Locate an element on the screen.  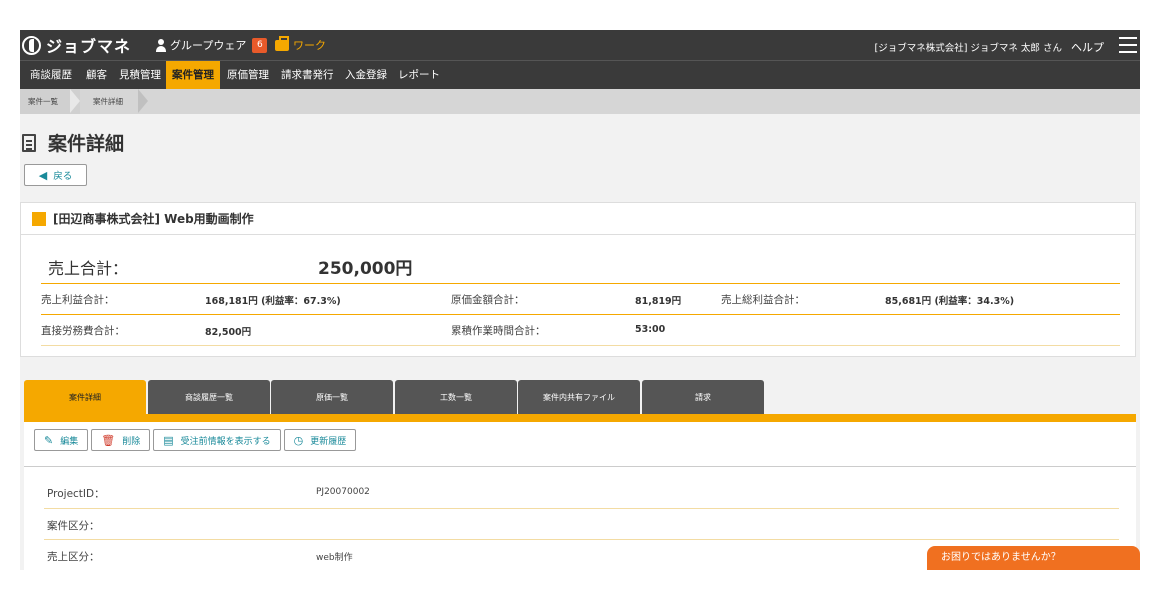
total-gross-value: 85,681円 (利益率：34.3%) is located at coordinates (950, 301).